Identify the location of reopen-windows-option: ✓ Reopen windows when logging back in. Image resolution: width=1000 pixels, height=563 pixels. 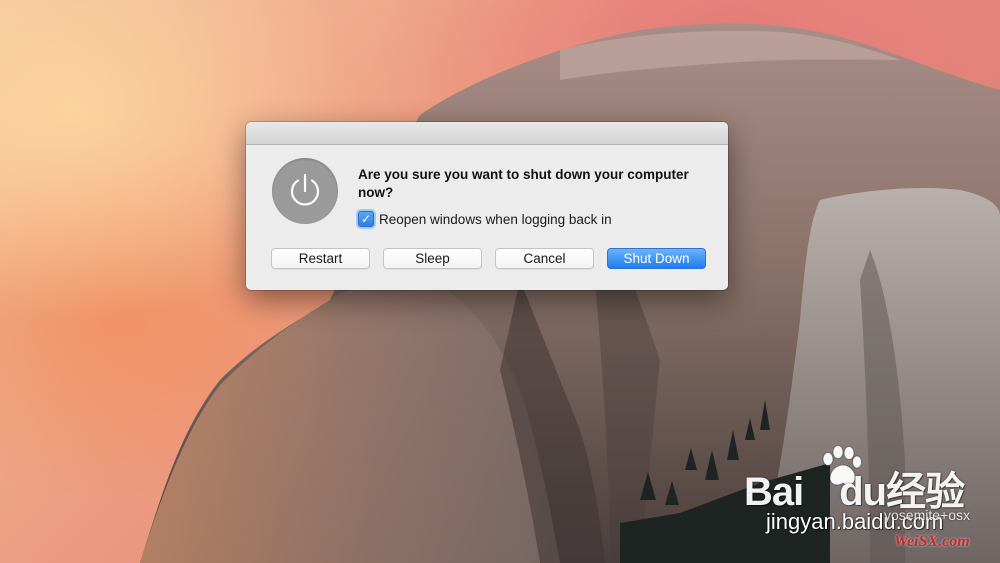
(485, 219).